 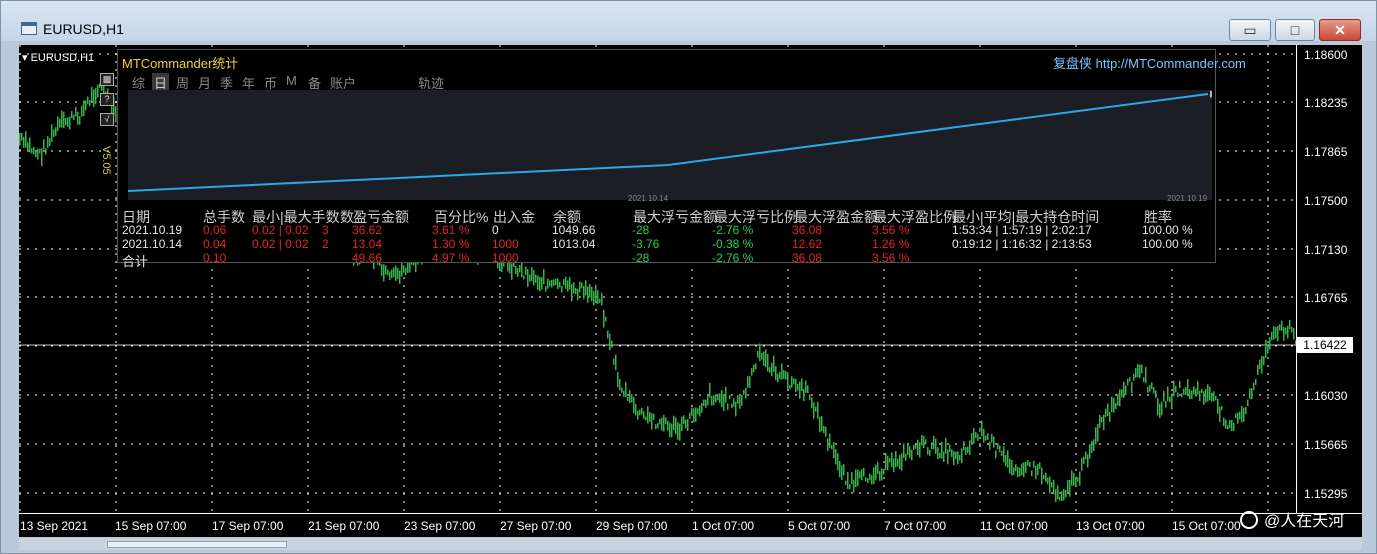 I want to click on symbol-text: EURUSD,H1, so click(x=62, y=58).